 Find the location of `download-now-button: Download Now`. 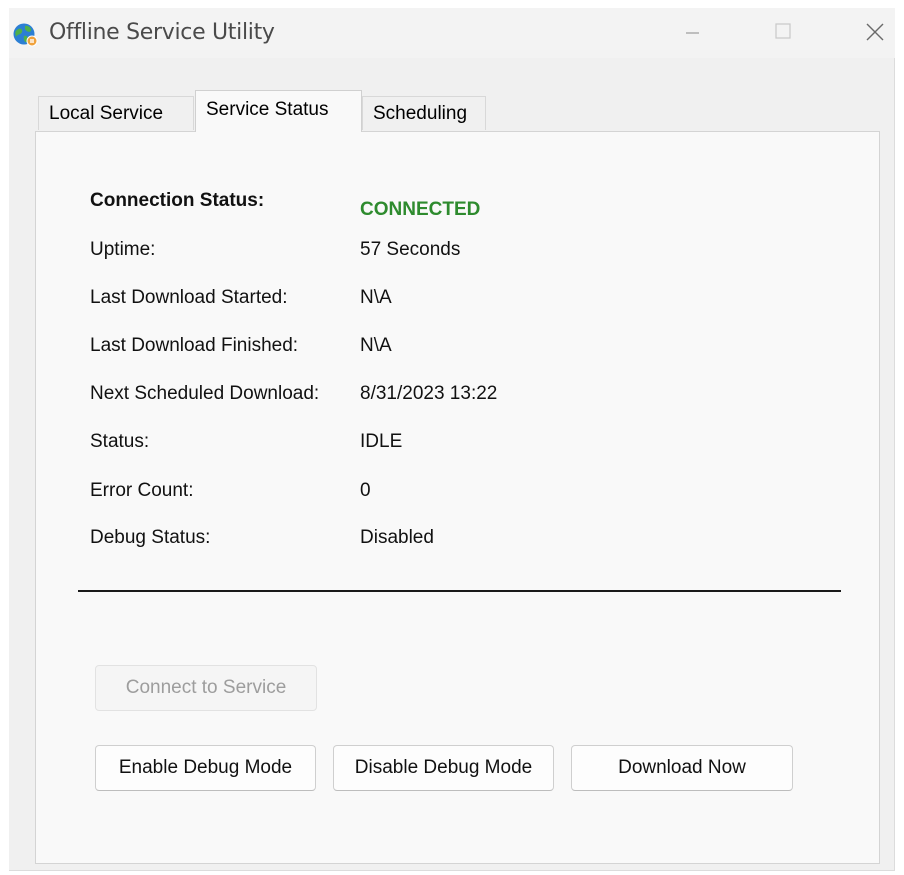

download-now-button: Download Now is located at coordinates (682, 768).